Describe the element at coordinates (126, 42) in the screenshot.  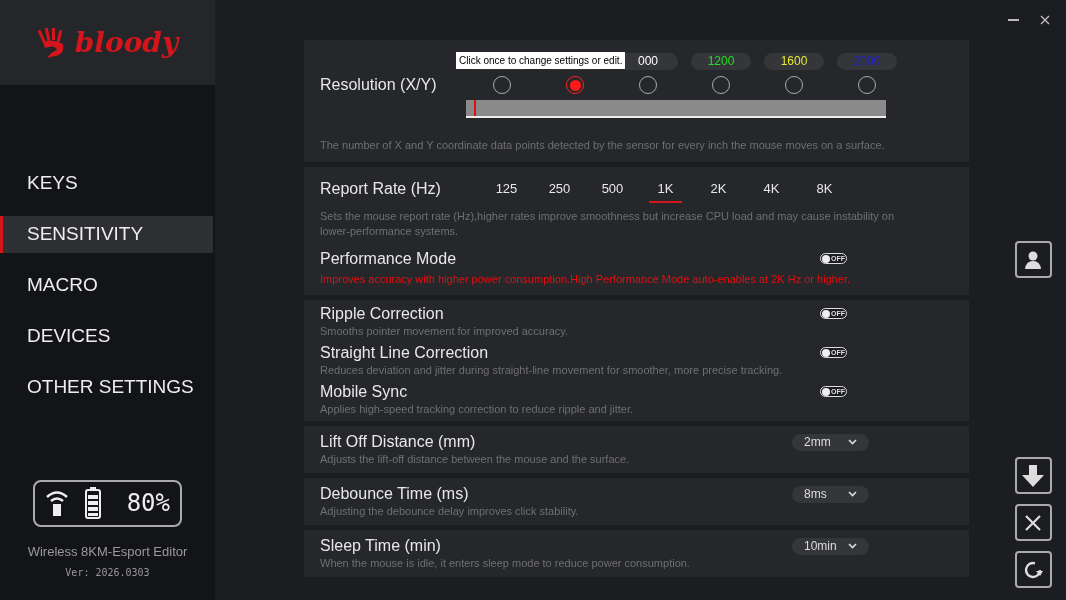
I see `logo-text: bloody` at that location.